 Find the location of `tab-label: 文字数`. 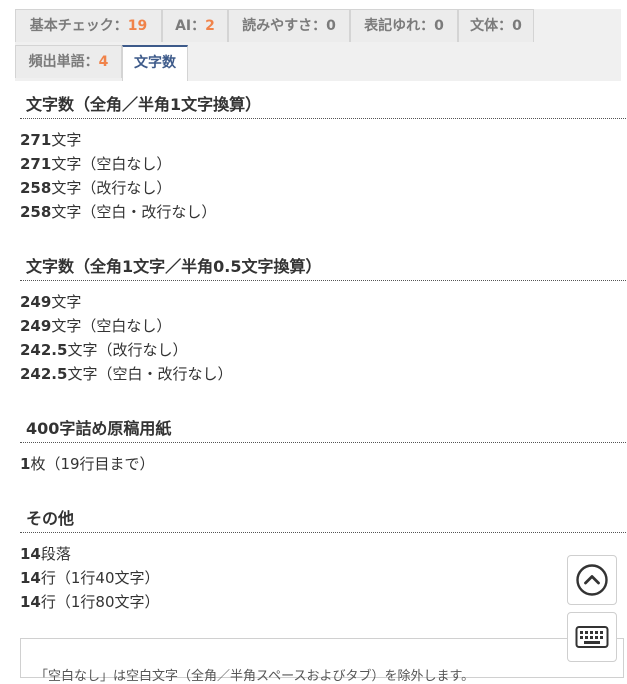

tab-label: 文字数 is located at coordinates (155, 63).